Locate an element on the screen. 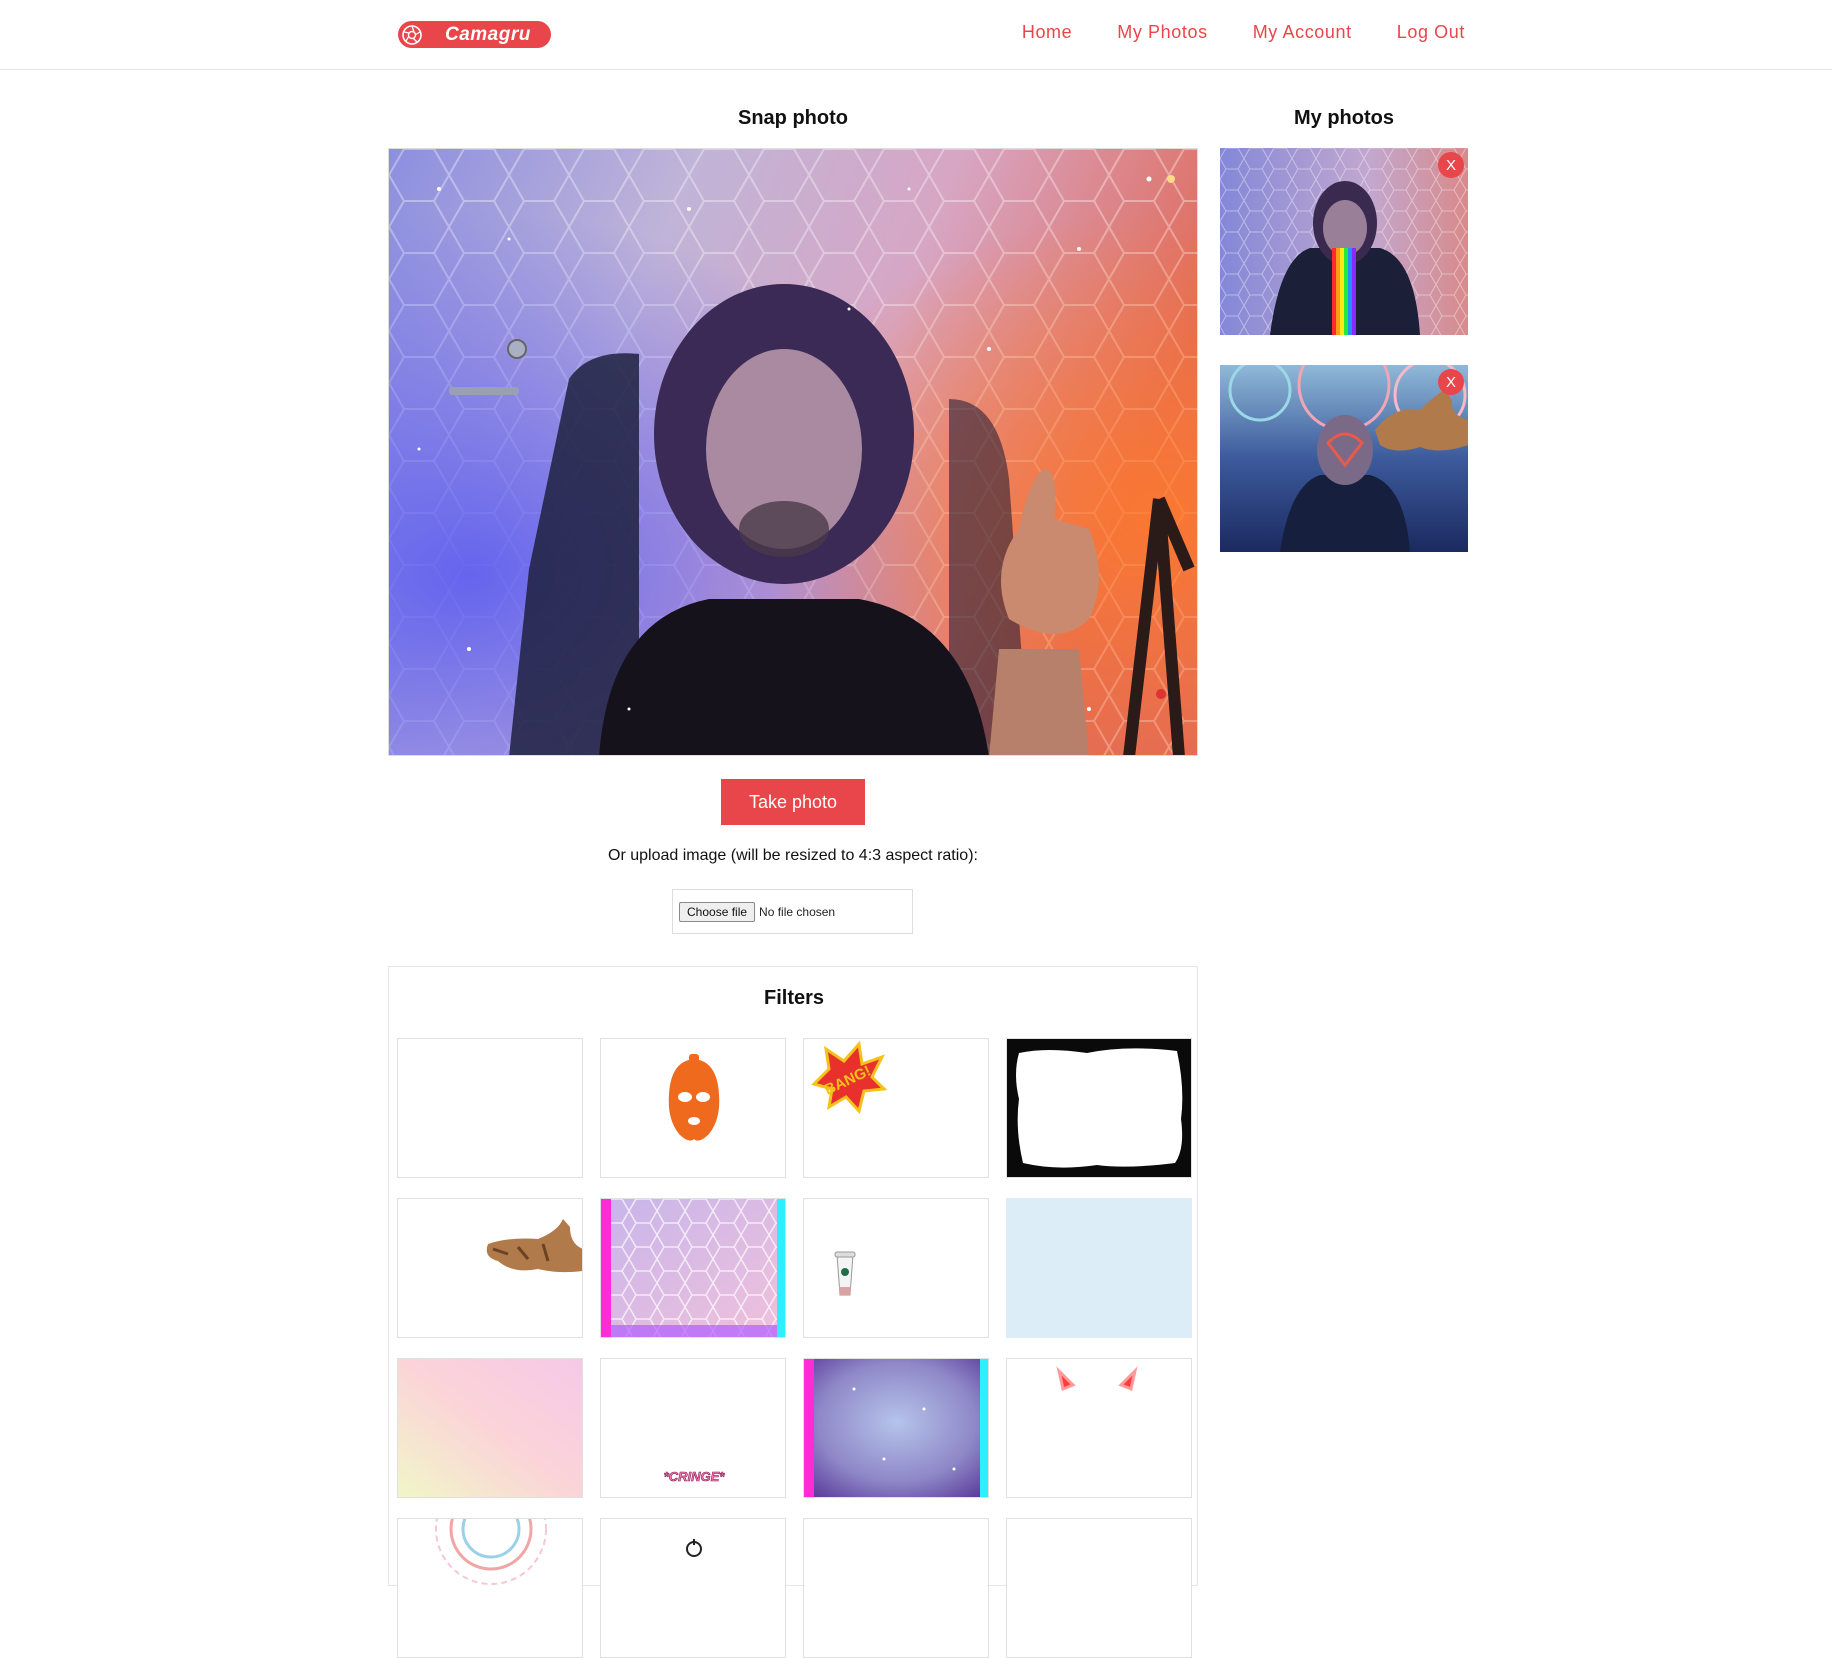 This screenshot has width=1832, height=1658. hexagon-neon-icon is located at coordinates (693, 1268).